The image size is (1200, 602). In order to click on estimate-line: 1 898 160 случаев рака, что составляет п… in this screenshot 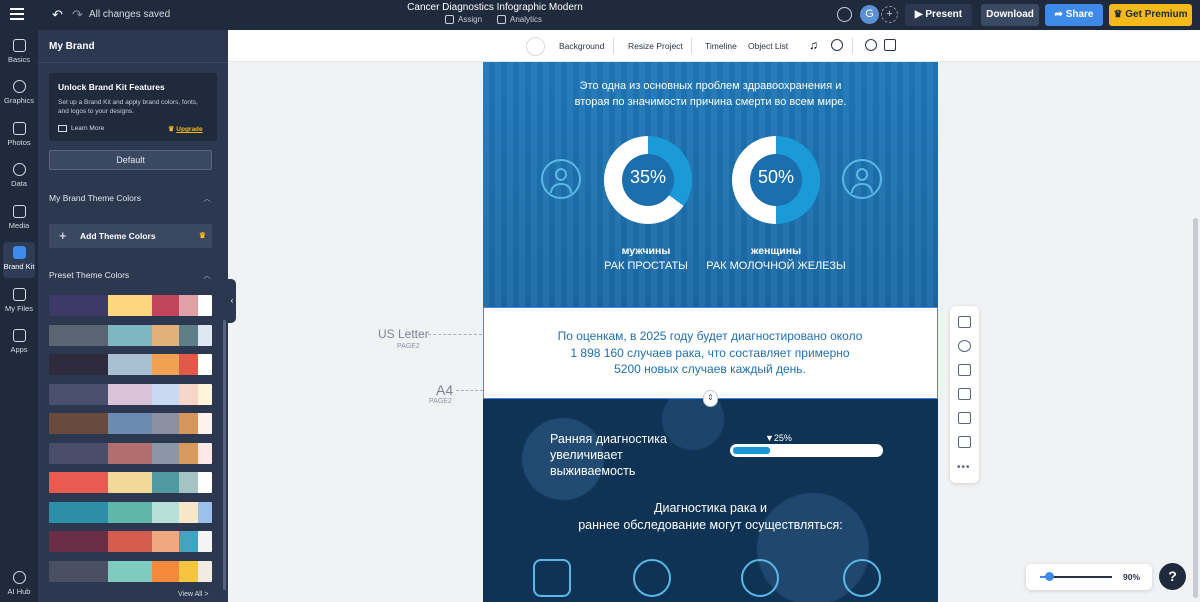, I will do `click(710, 352)`.